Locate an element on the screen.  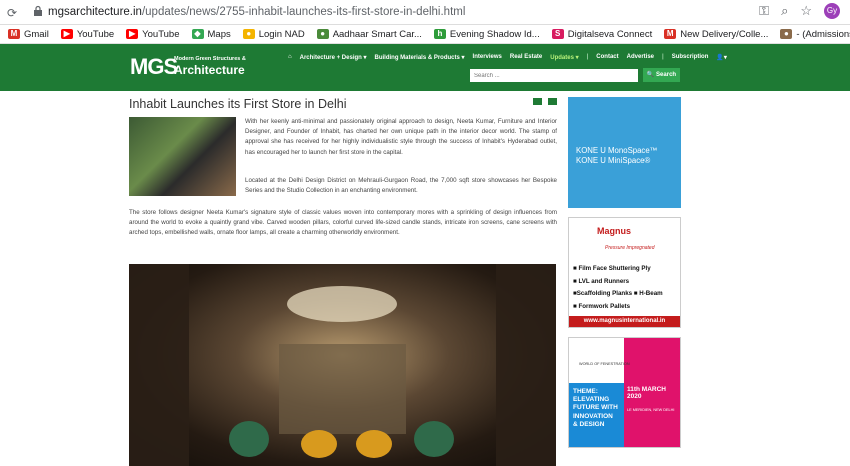
logo-architecture: Architecture is located at coordinates (209, 70).